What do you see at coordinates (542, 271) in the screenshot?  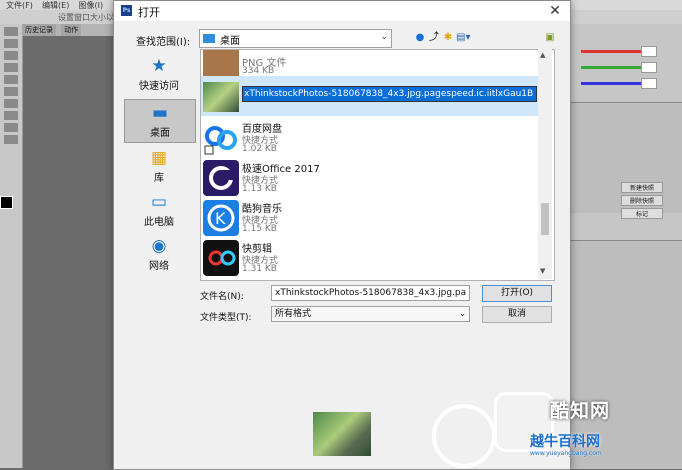 I see `scroll-down-icon: ▼` at bounding box center [542, 271].